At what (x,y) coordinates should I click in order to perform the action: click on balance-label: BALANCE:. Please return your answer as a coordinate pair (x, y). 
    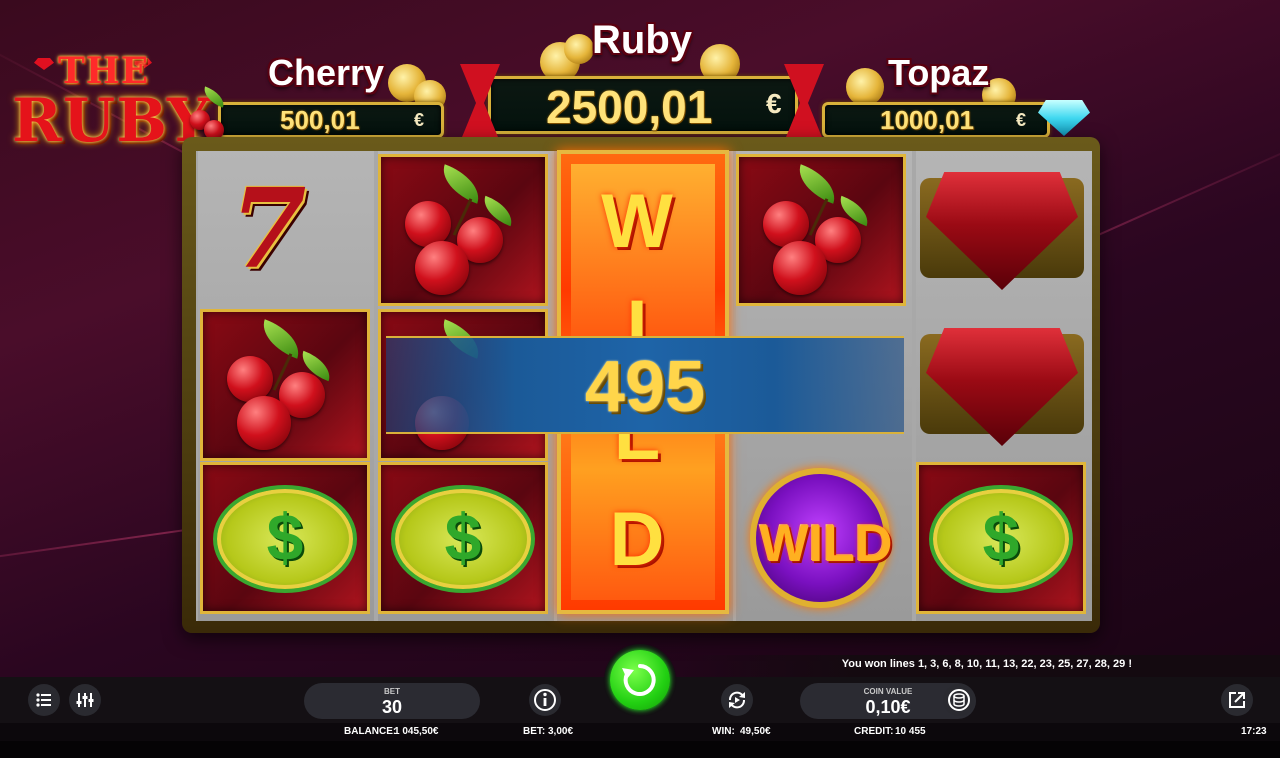
    Looking at the image, I should click on (370, 731).